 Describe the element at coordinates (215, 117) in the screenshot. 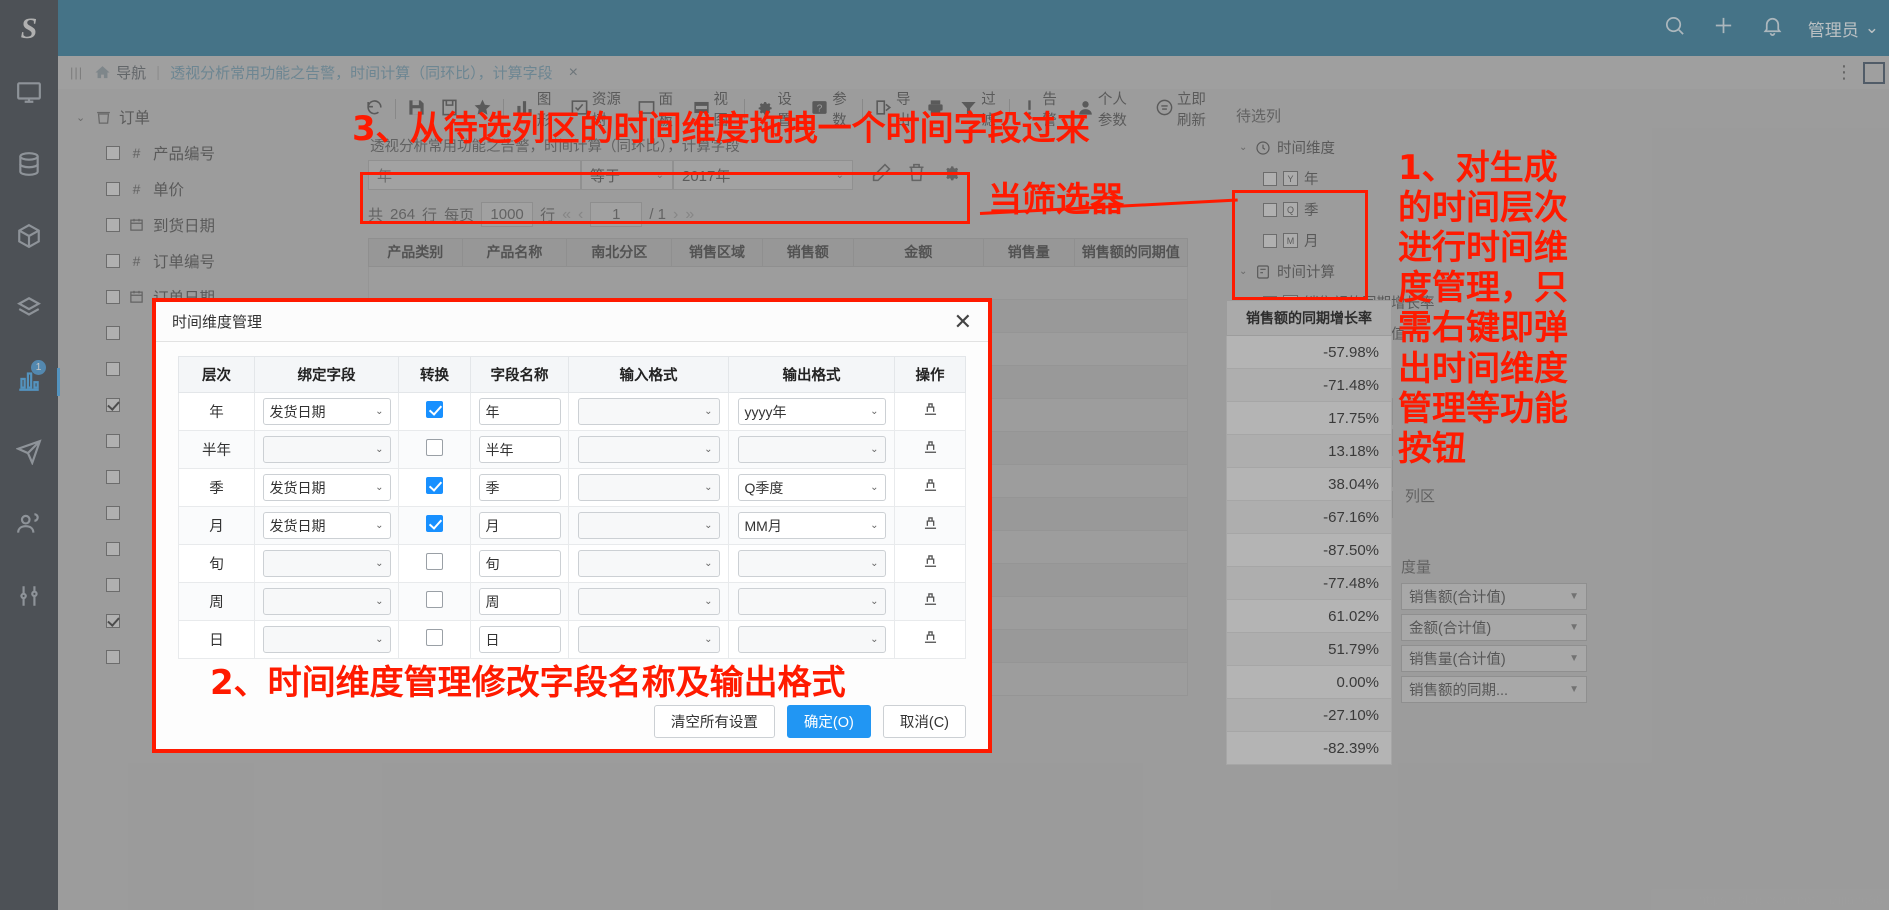

I see `tree-root-node: ⌄ 订单` at that location.